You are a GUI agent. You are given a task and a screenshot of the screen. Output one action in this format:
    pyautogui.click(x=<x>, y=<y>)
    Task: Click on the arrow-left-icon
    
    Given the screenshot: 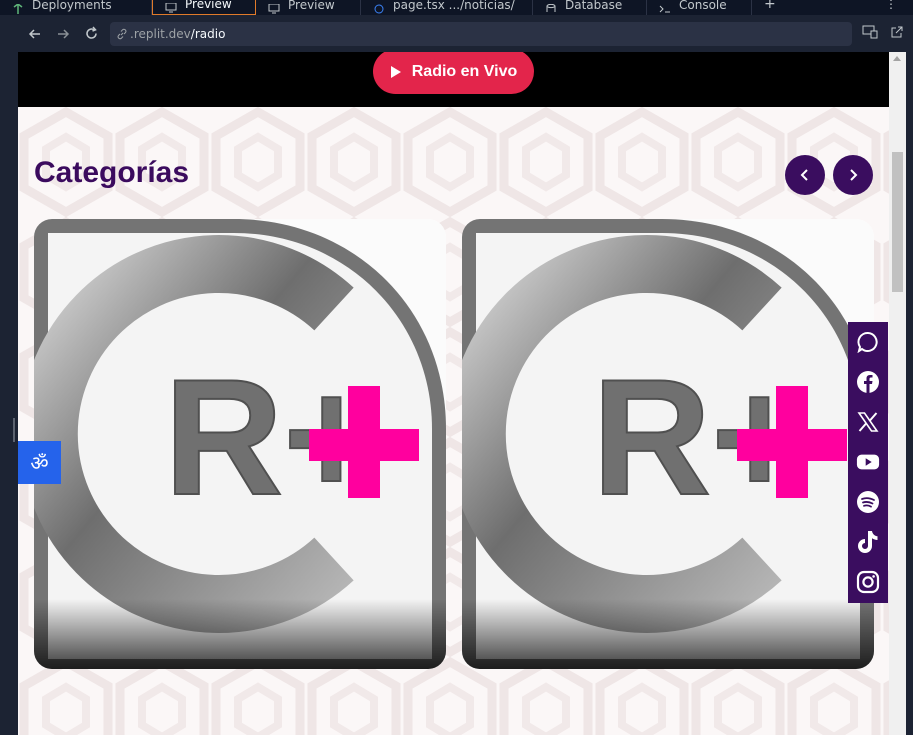 What is the action you would take?
    pyautogui.click(x=34, y=33)
    